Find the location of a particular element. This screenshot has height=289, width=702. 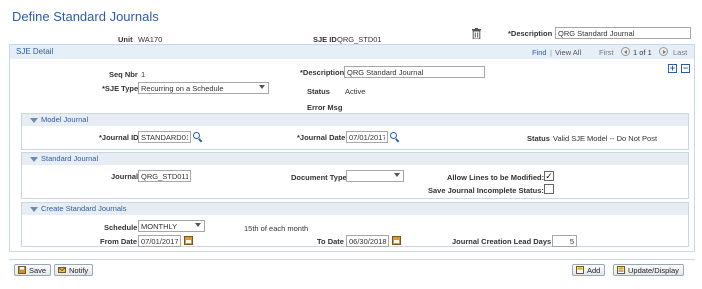

sje-detail-header is located at coordinates (352, 52).